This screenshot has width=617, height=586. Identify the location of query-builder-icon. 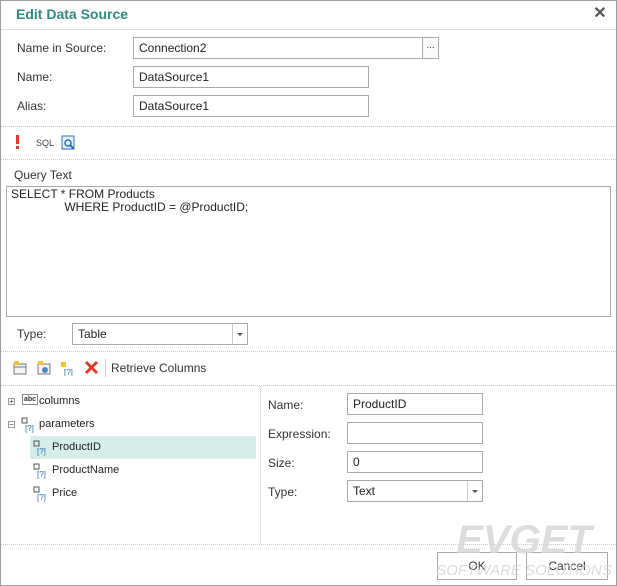
(69, 143).